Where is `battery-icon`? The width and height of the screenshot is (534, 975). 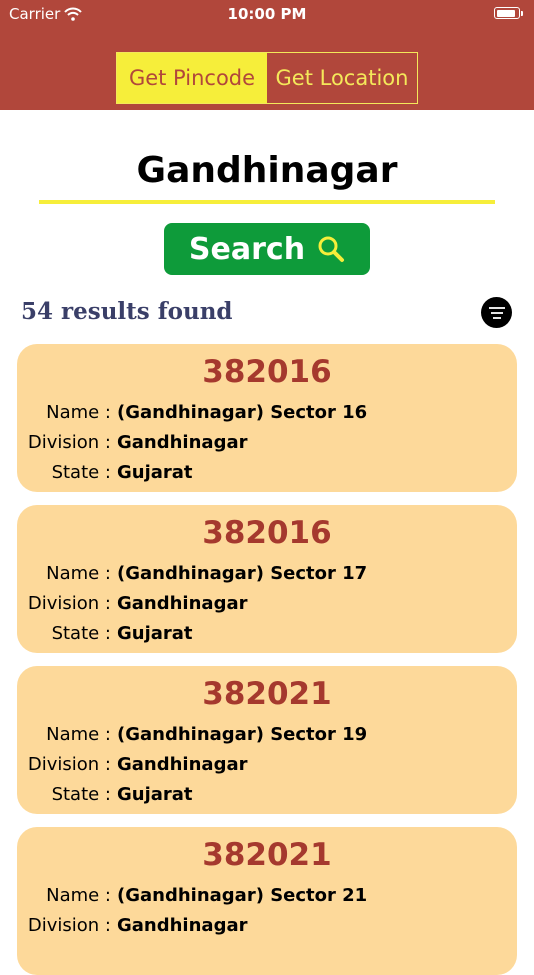 battery-icon is located at coordinates (507, 13).